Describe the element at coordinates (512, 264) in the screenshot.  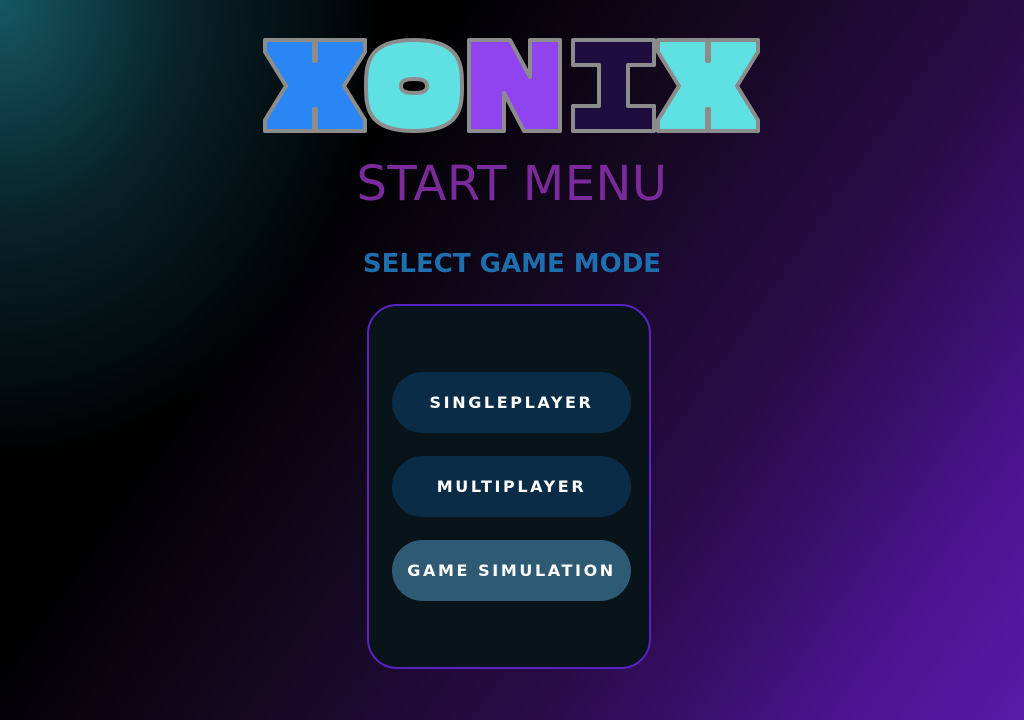
I see `select-game-mode-heading: SELECT GAME MODE` at that location.